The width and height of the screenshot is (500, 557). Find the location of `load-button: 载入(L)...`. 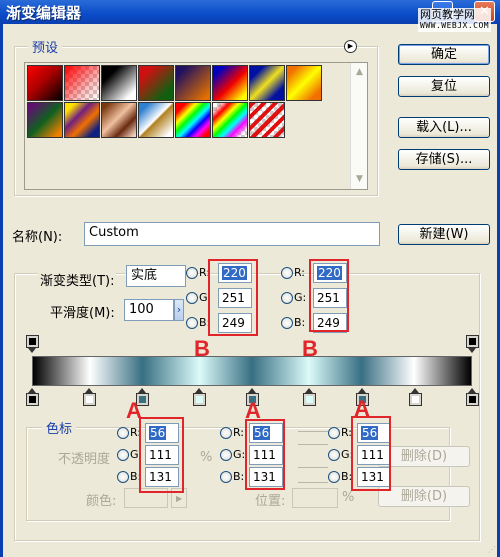

load-button: 载入(L)... is located at coordinates (444, 127).